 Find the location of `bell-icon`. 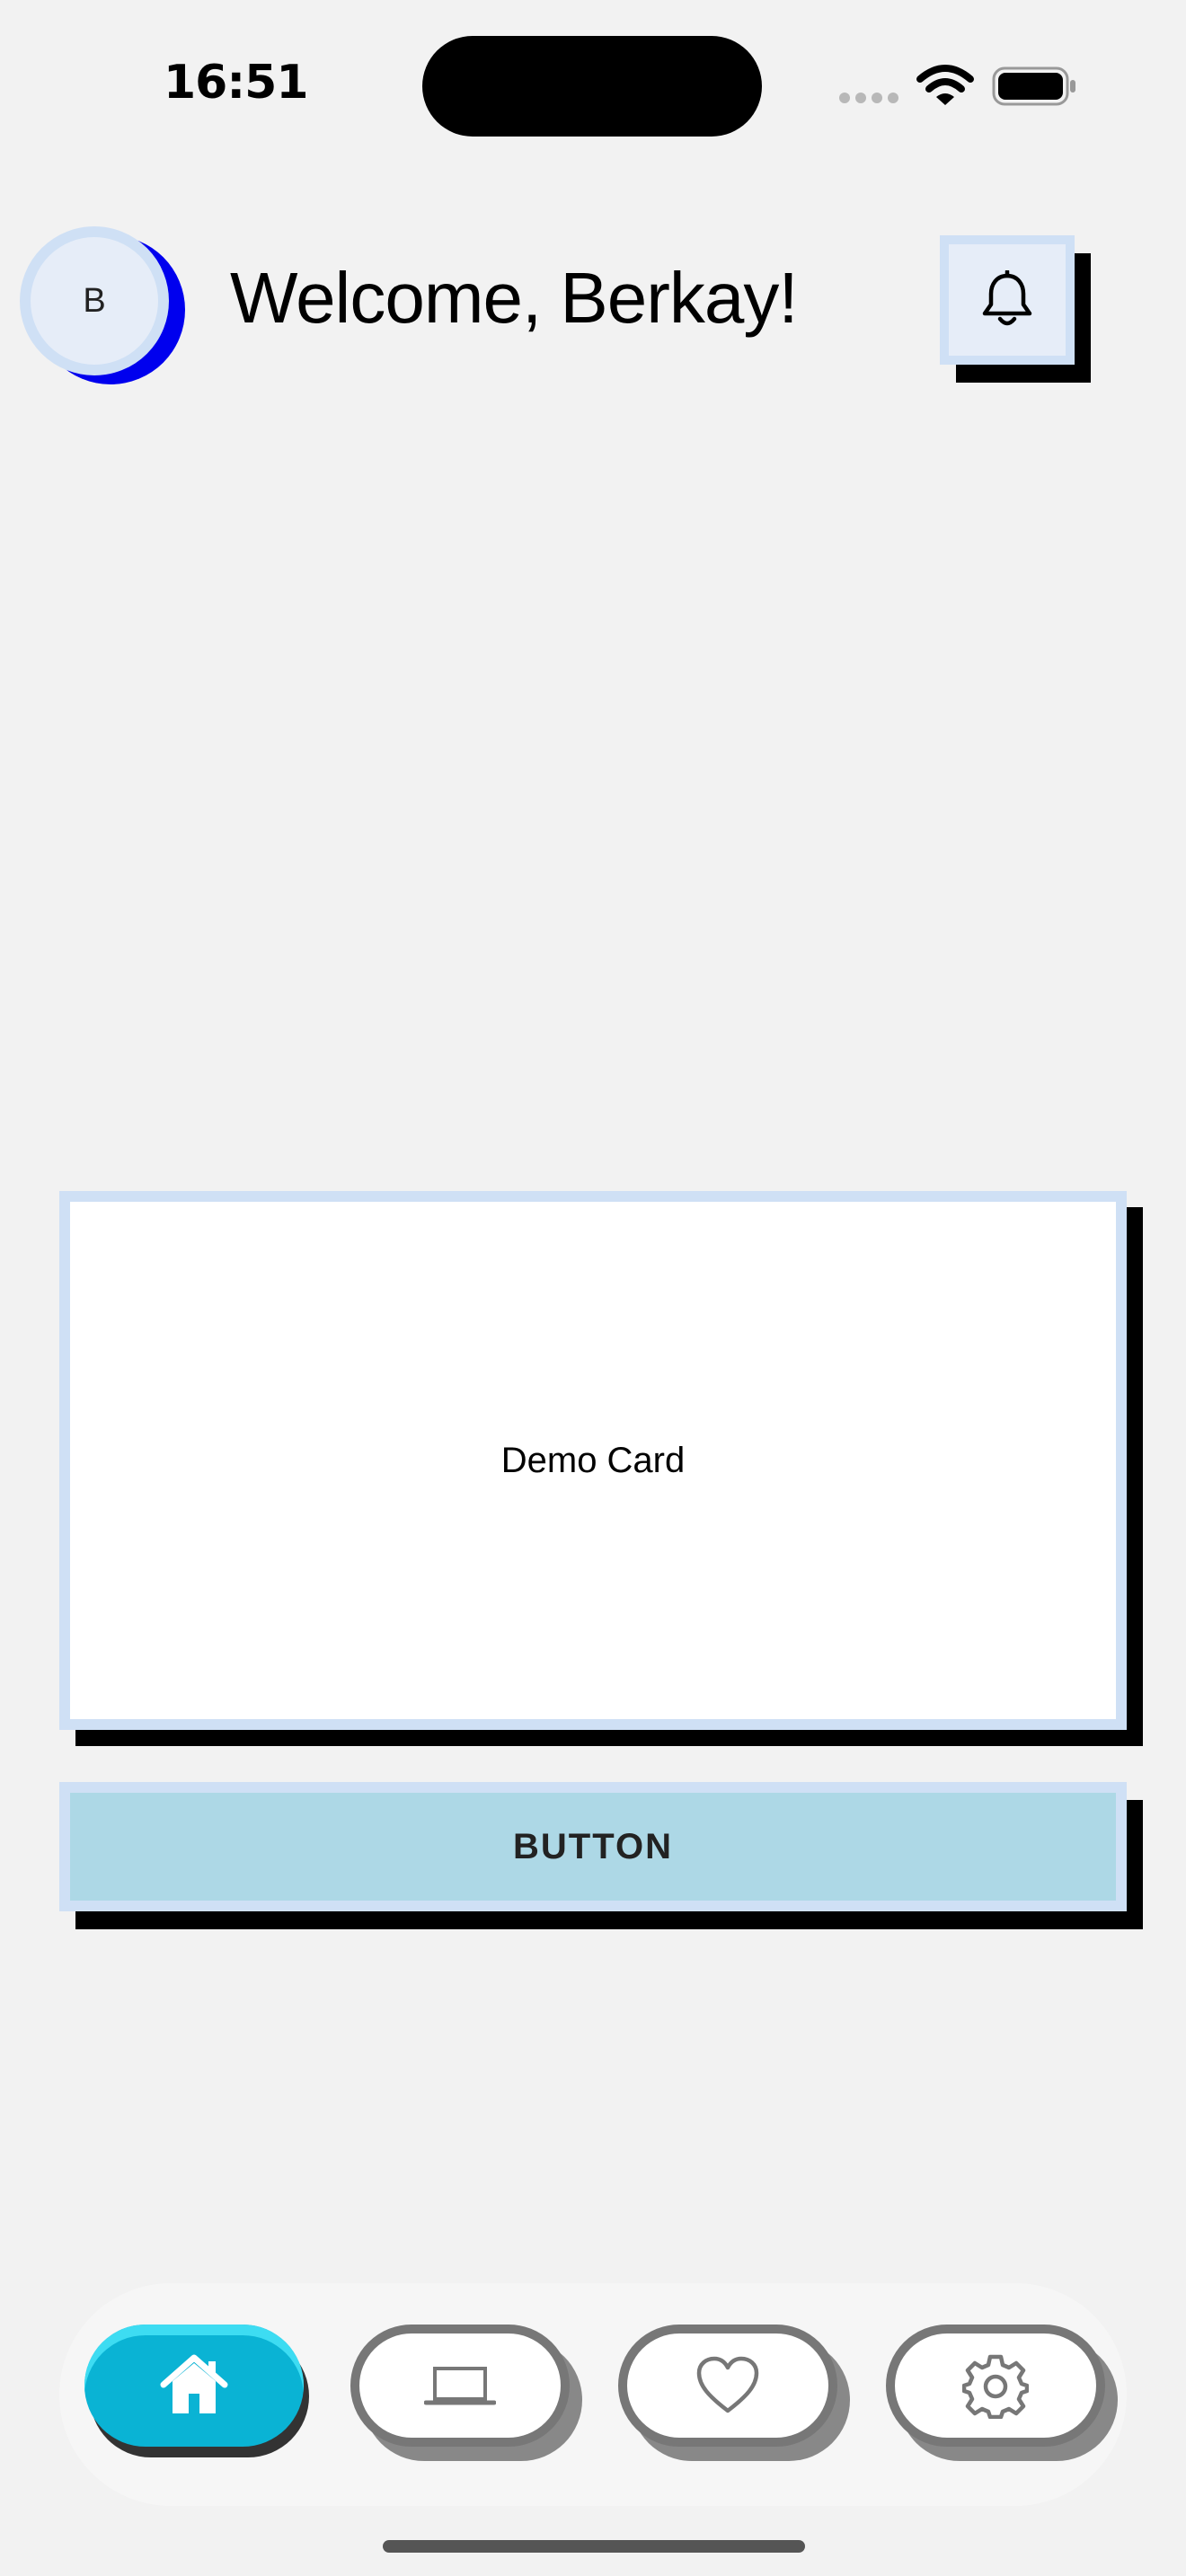

bell-icon is located at coordinates (1007, 298).